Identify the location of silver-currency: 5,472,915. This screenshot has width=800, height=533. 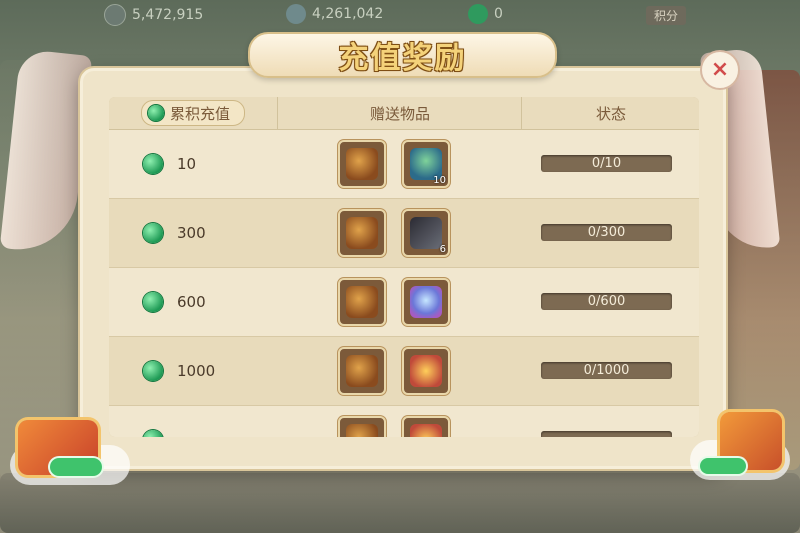
(153, 15).